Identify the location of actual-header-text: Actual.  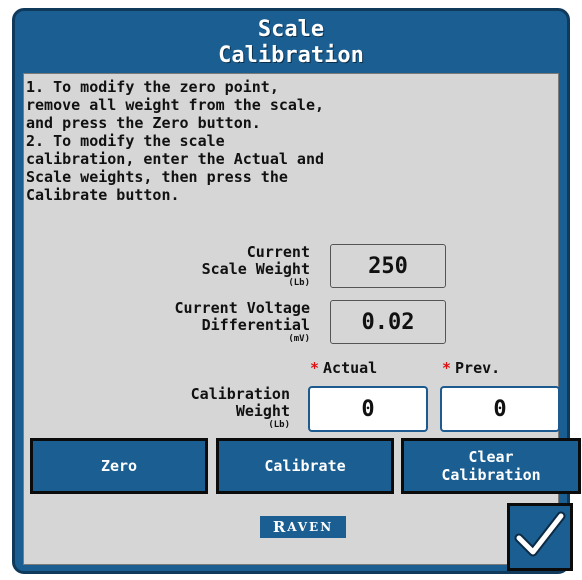
(350, 368).